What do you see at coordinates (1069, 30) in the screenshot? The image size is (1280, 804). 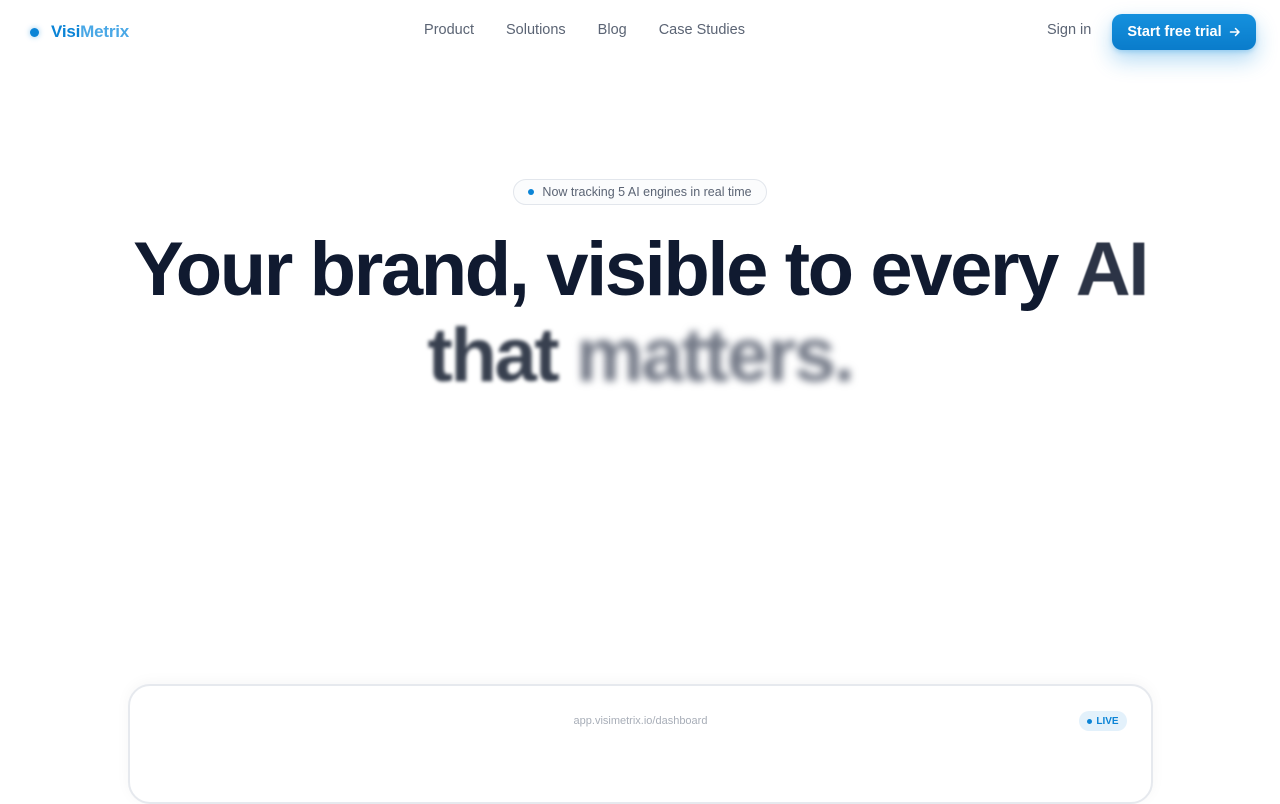 I see `sign-in-link: Sign in` at bounding box center [1069, 30].